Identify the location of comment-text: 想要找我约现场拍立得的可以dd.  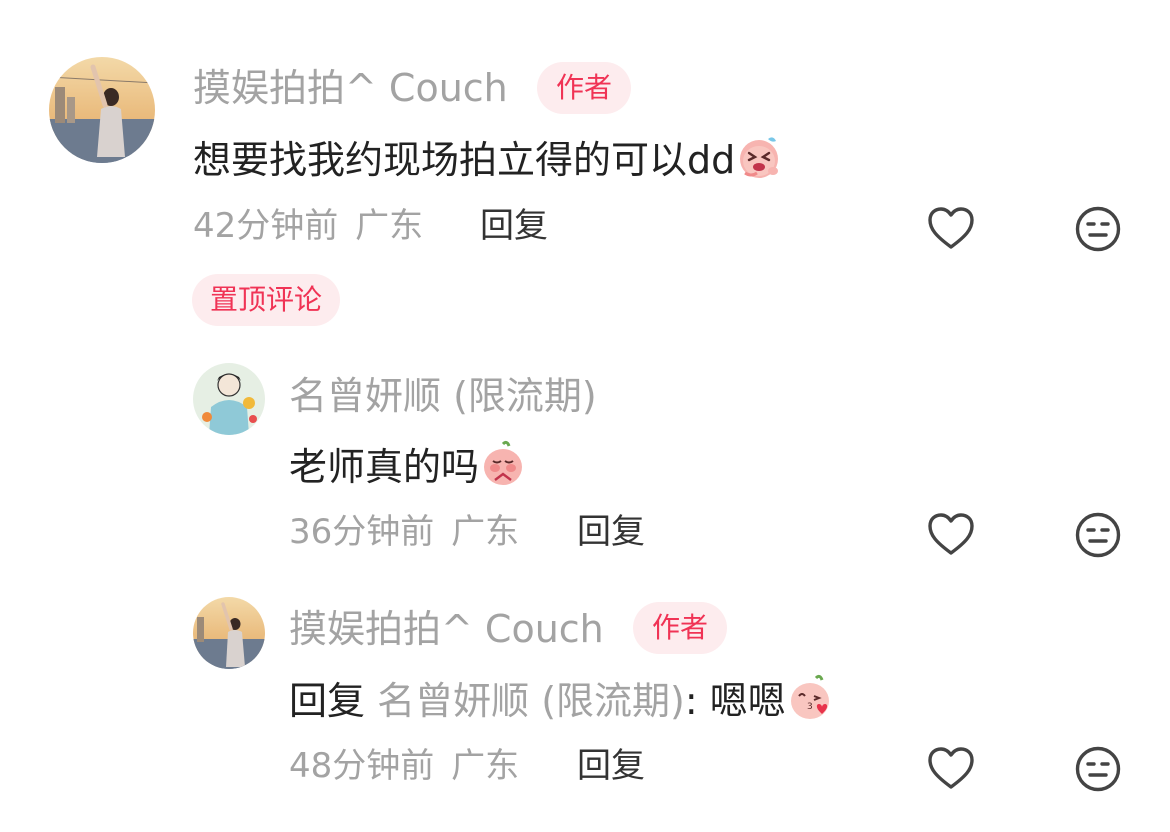
(488, 158).